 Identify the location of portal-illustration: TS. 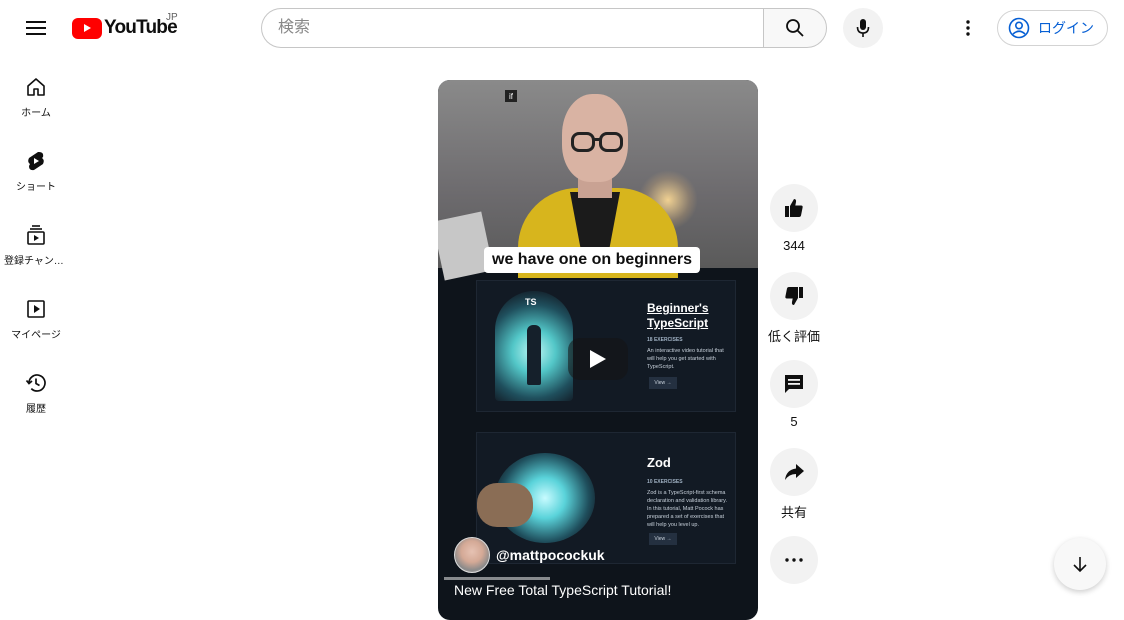
(534, 346).